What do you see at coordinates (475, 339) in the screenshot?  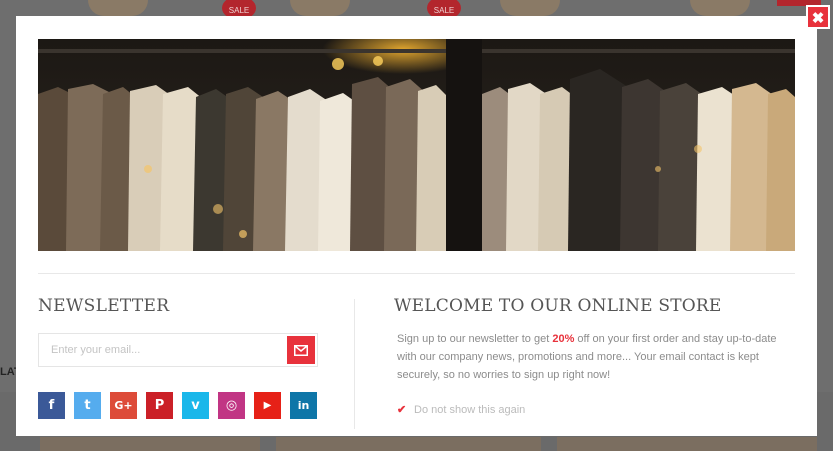 I see `desc-text-start: Sign up to our newsletter to get` at bounding box center [475, 339].